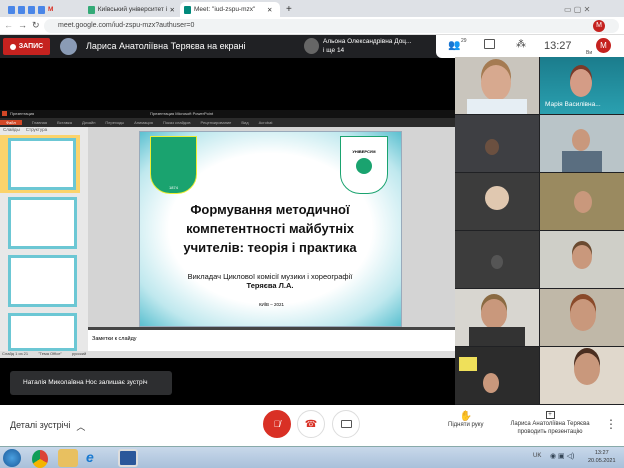 The height and width of the screenshot is (468, 624). What do you see at coordinates (589, 53) in the screenshot?
I see `self-label: Ви` at bounding box center [589, 53].